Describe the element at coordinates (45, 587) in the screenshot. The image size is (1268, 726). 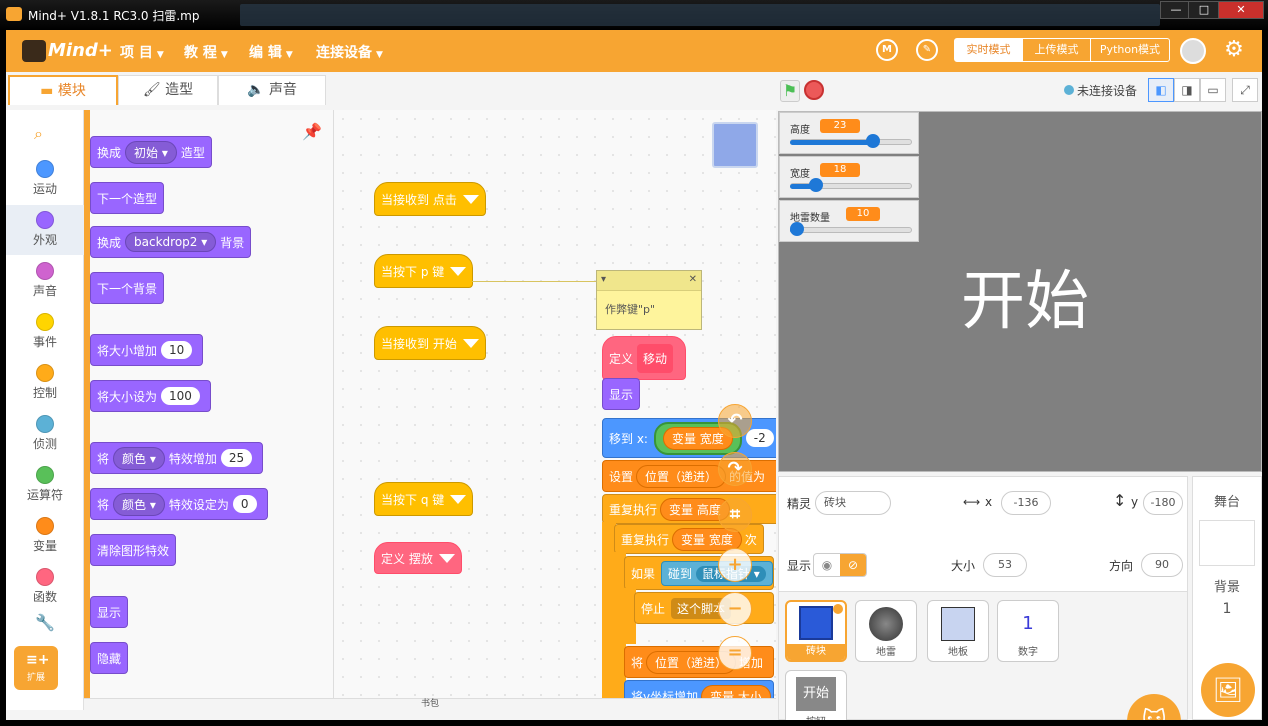
I see `category-8: 函数` at that location.